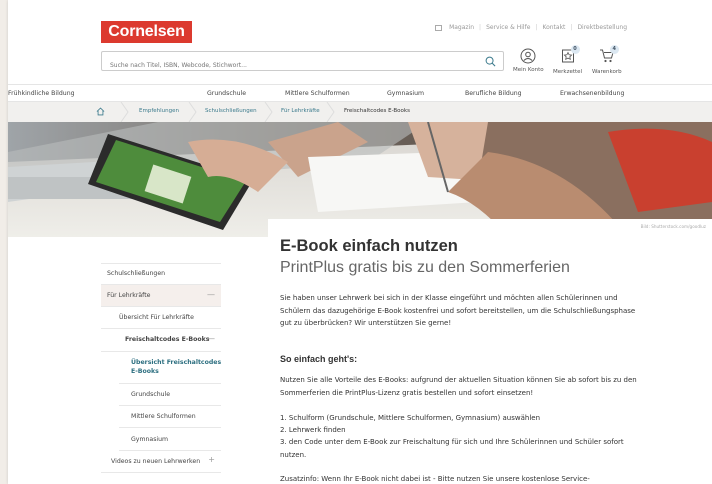  What do you see at coordinates (614, 49) in the screenshot?
I see `cart-badge: 4` at bounding box center [614, 49].